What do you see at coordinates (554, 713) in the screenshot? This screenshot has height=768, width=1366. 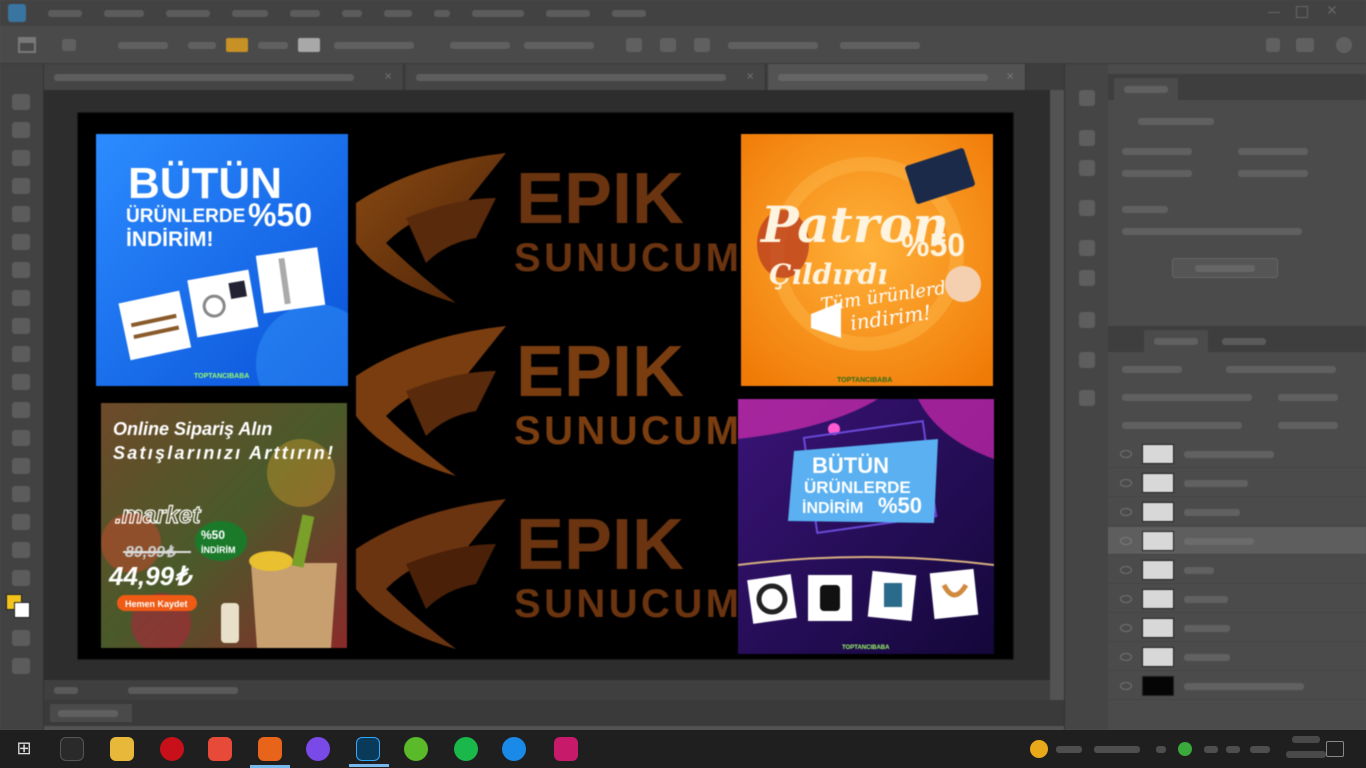 I see `timeline-panel-tab` at bounding box center [554, 713].